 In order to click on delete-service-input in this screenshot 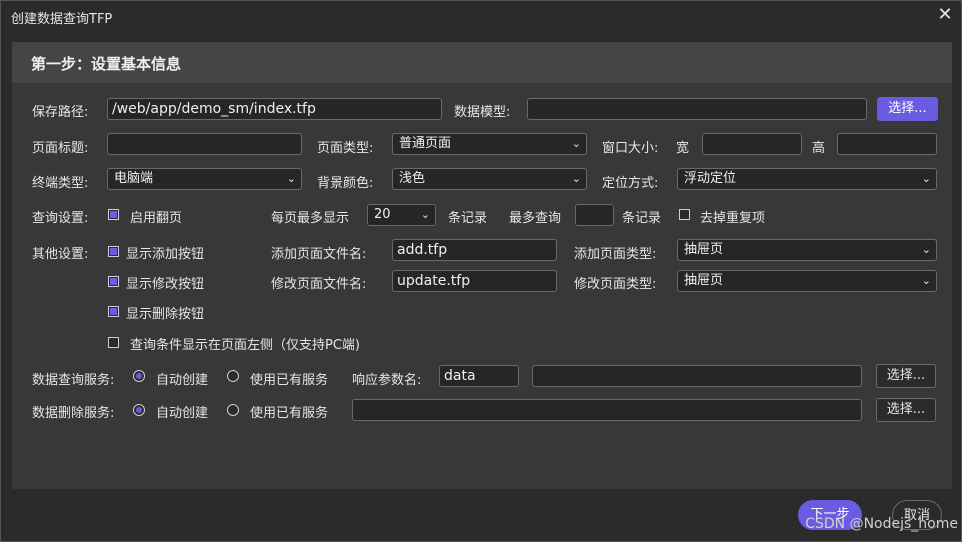, I will do `click(607, 410)`.